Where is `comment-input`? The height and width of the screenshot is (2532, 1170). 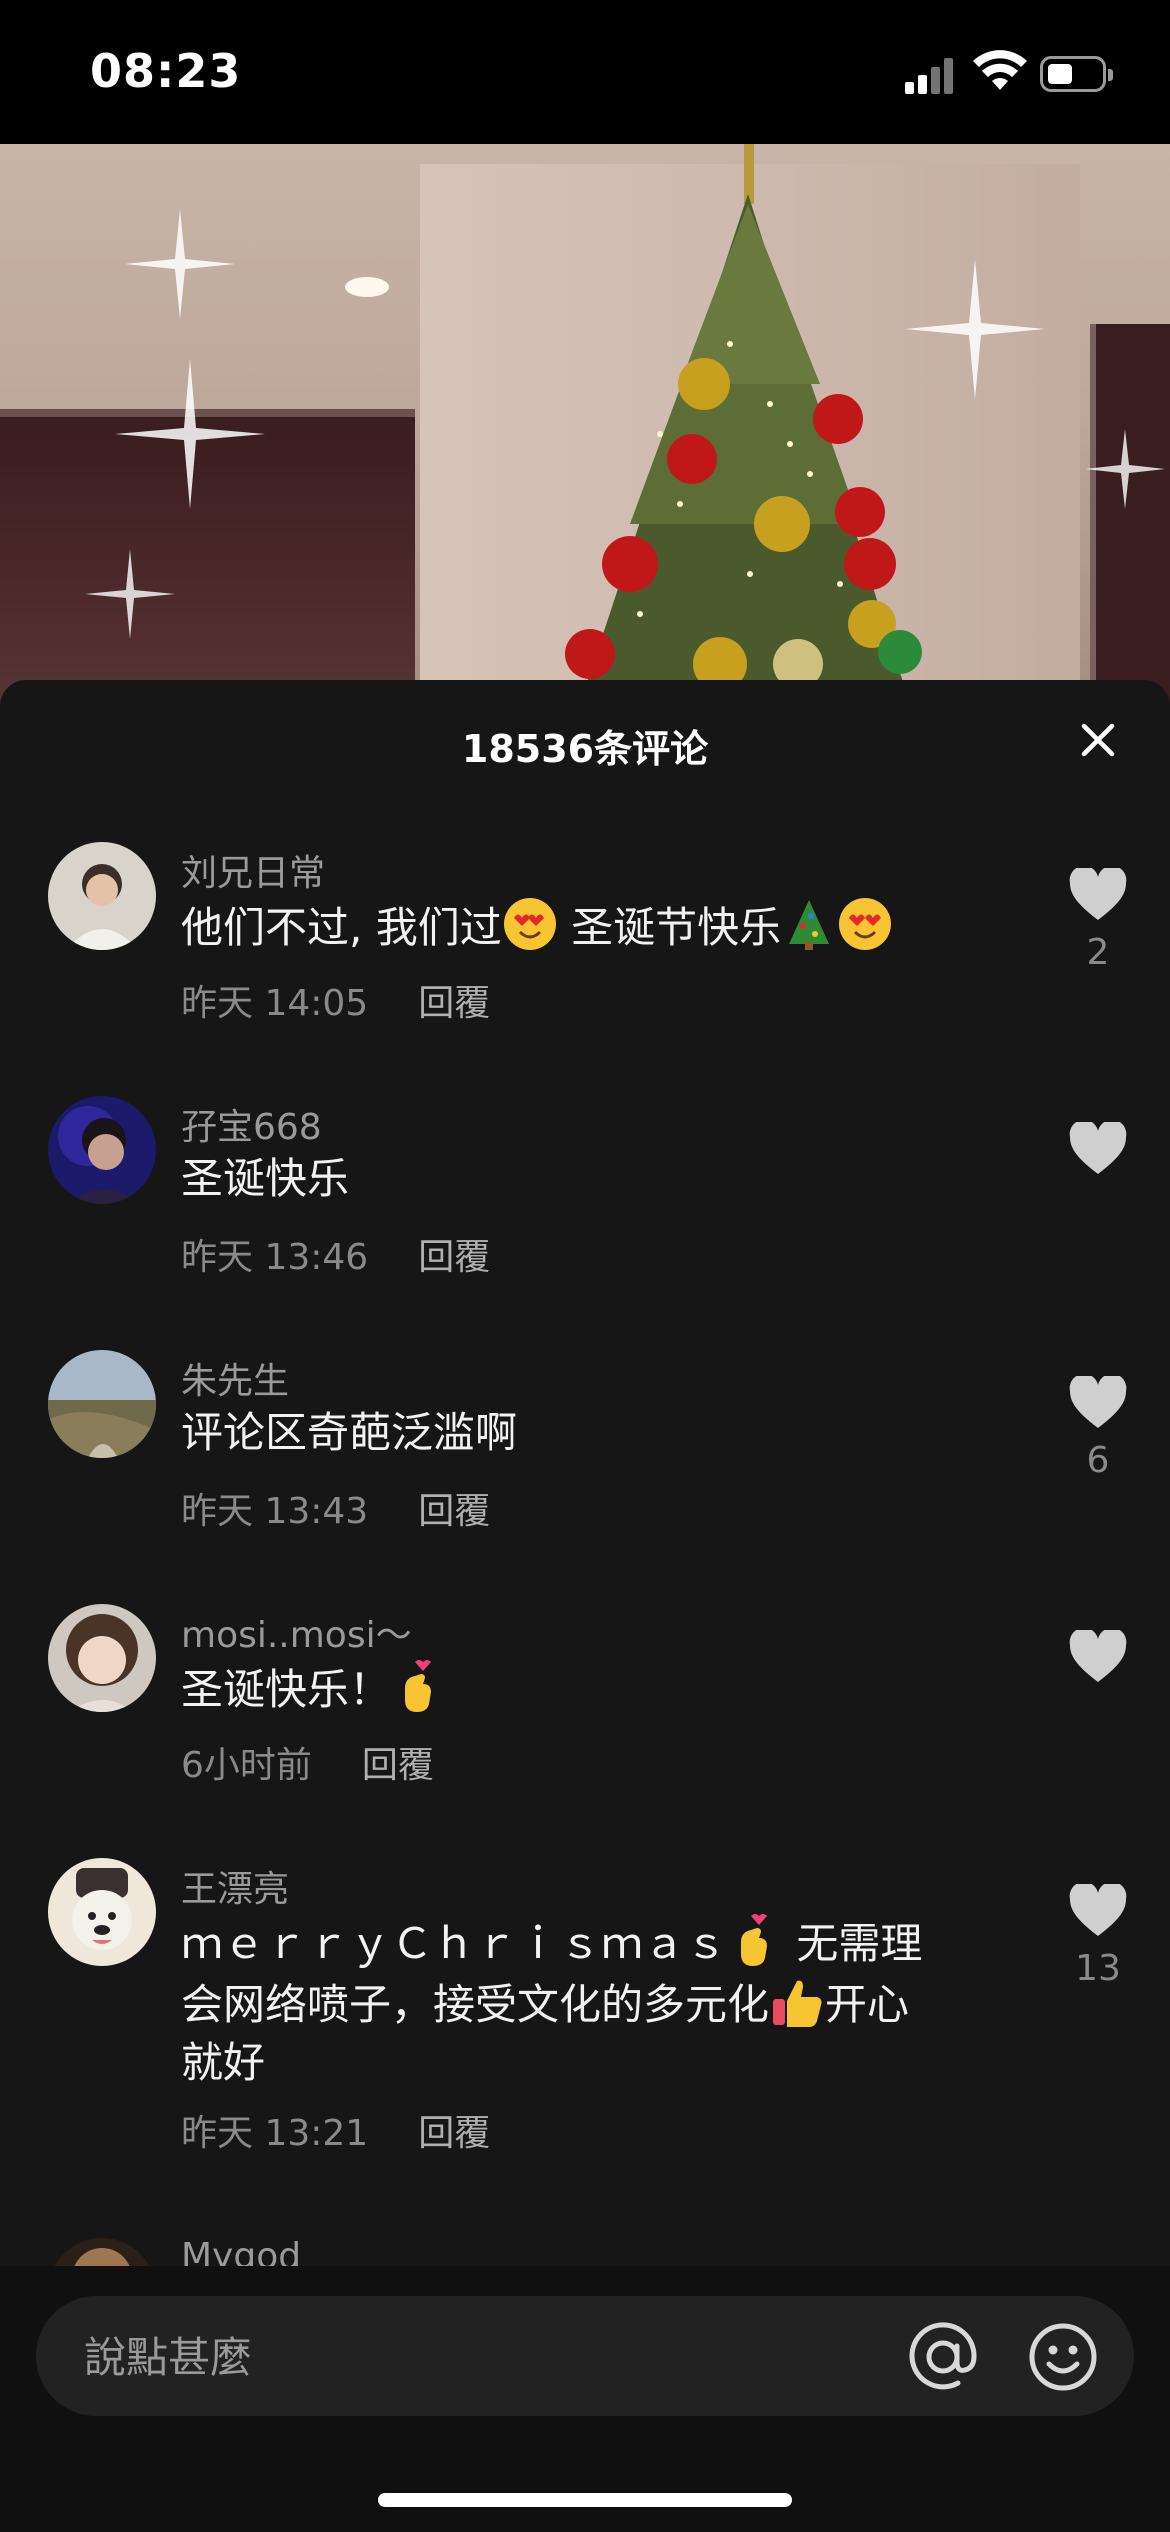 comment-input is located at coordinates (484, 2357).